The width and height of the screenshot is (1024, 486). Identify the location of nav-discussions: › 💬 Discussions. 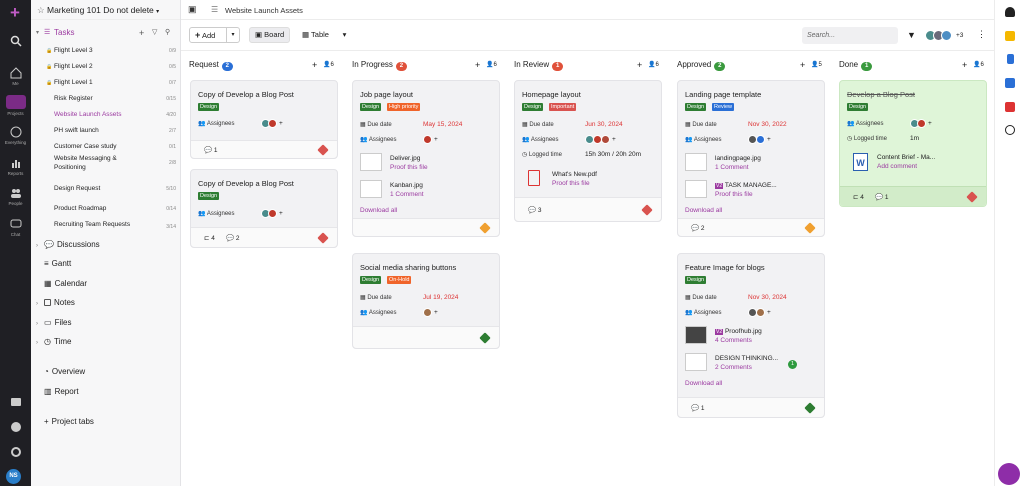
(68, 244).